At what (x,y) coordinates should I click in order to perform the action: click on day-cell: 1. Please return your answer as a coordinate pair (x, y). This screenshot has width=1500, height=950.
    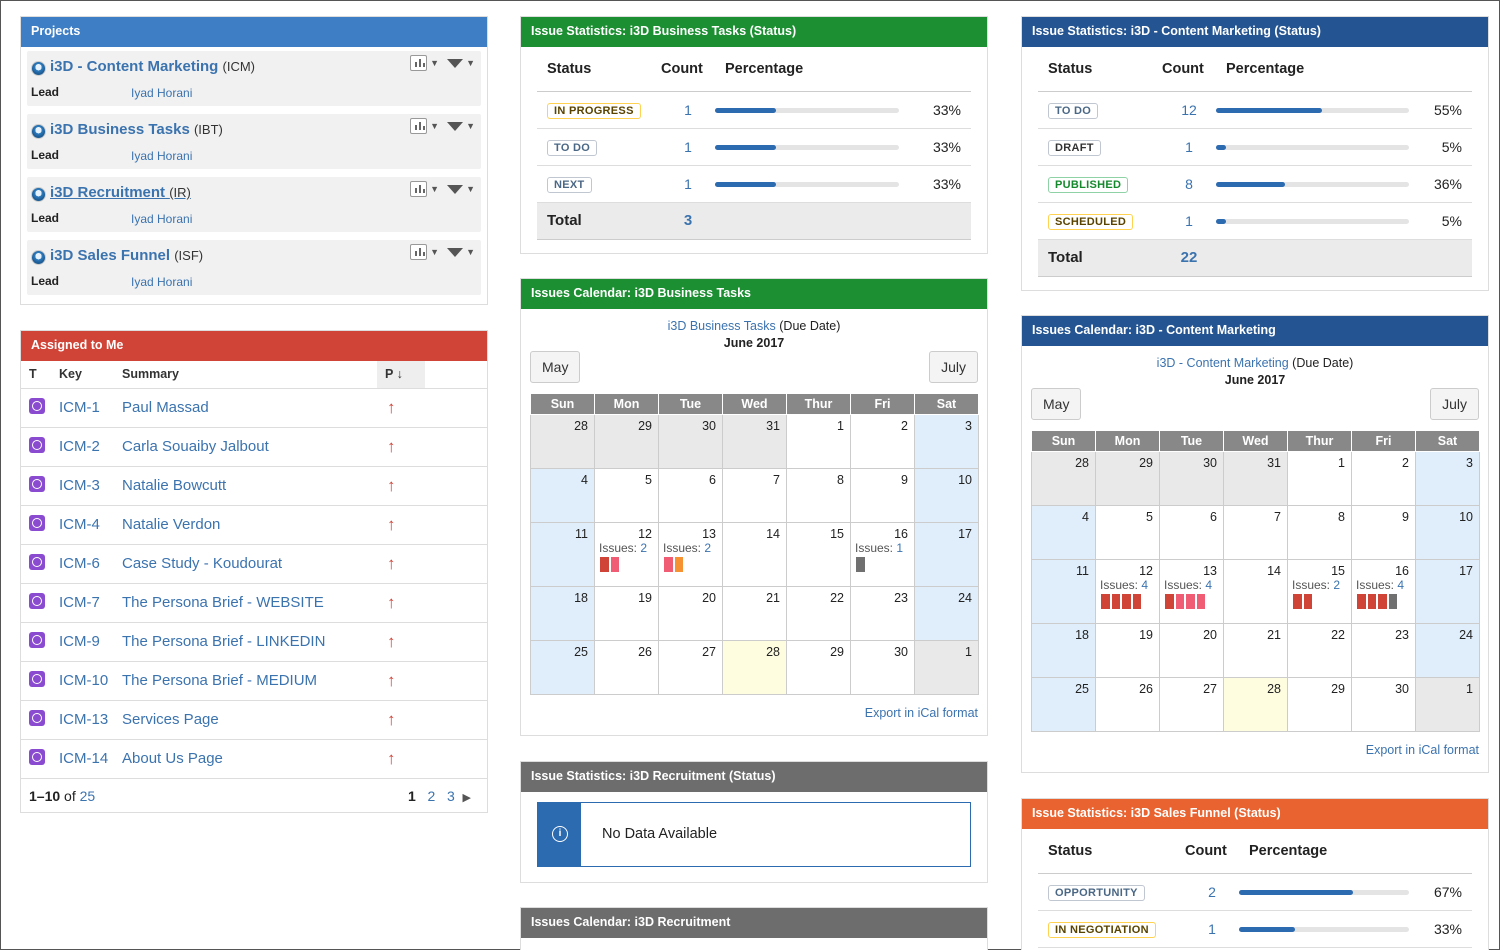
    Looking at the image, I should click on (946, 667).